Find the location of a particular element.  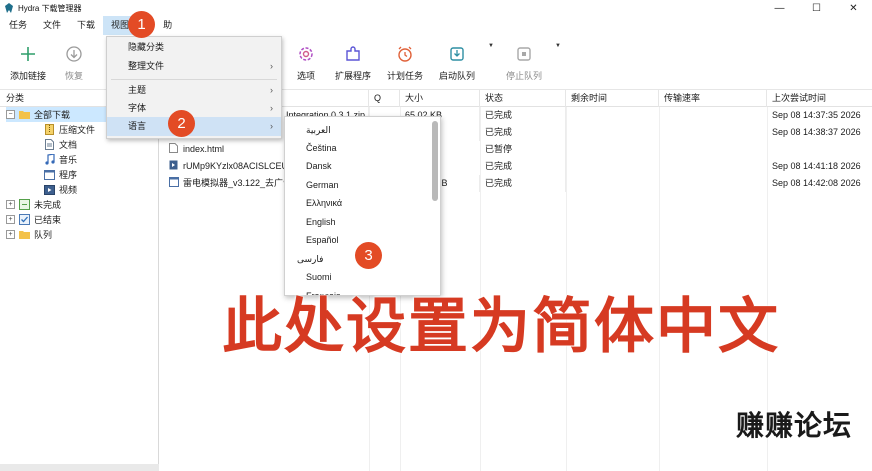

table-row: index.html 已暂停 is located at coordinates (516, 149).